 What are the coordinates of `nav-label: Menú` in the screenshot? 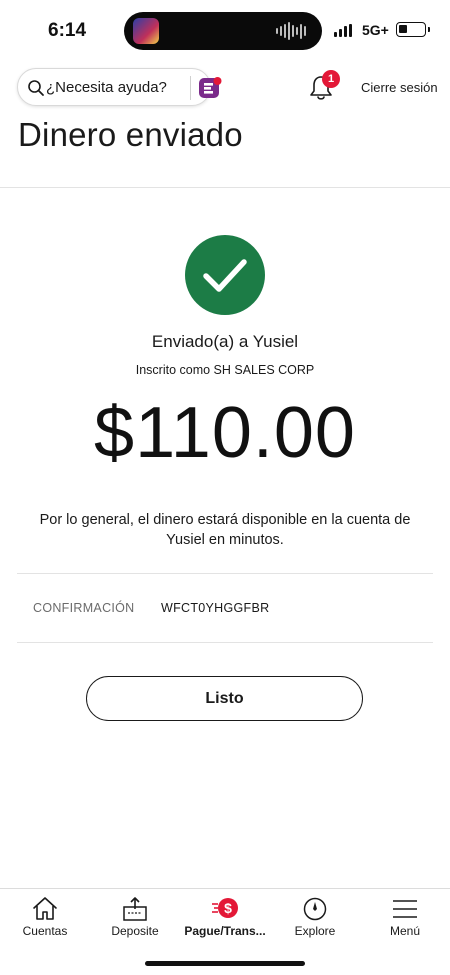 It's located at (405, 931).